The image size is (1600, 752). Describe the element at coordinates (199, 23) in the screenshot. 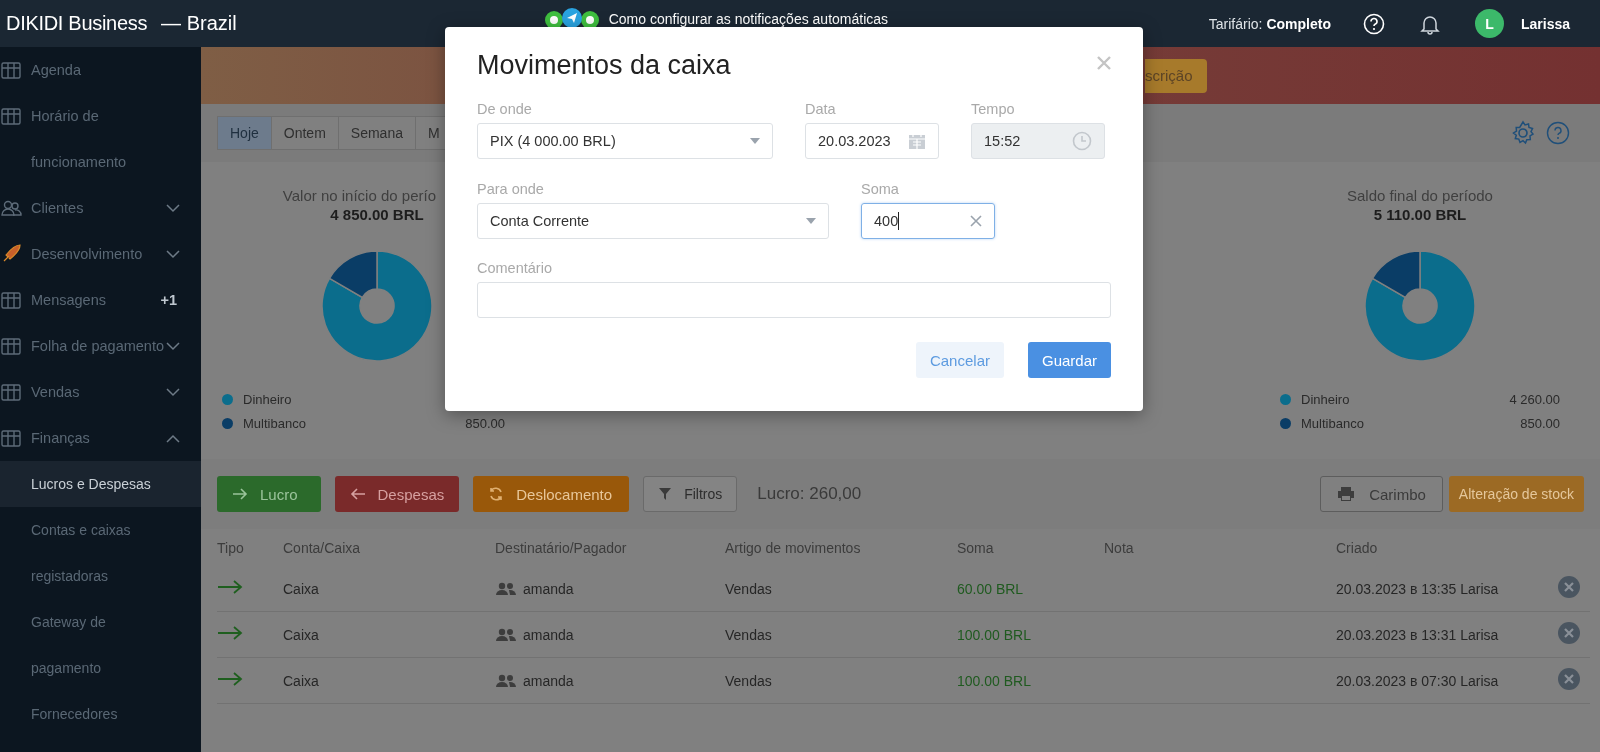

I see `region-label: — Brazil` at that location.